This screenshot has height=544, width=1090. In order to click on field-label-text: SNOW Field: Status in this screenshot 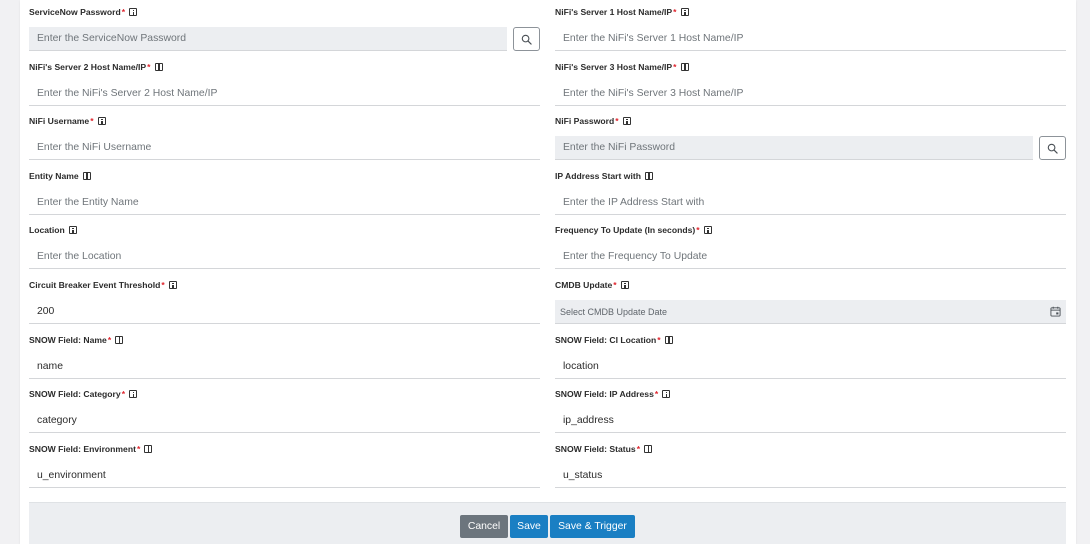, I will do `click(595, 448)`.